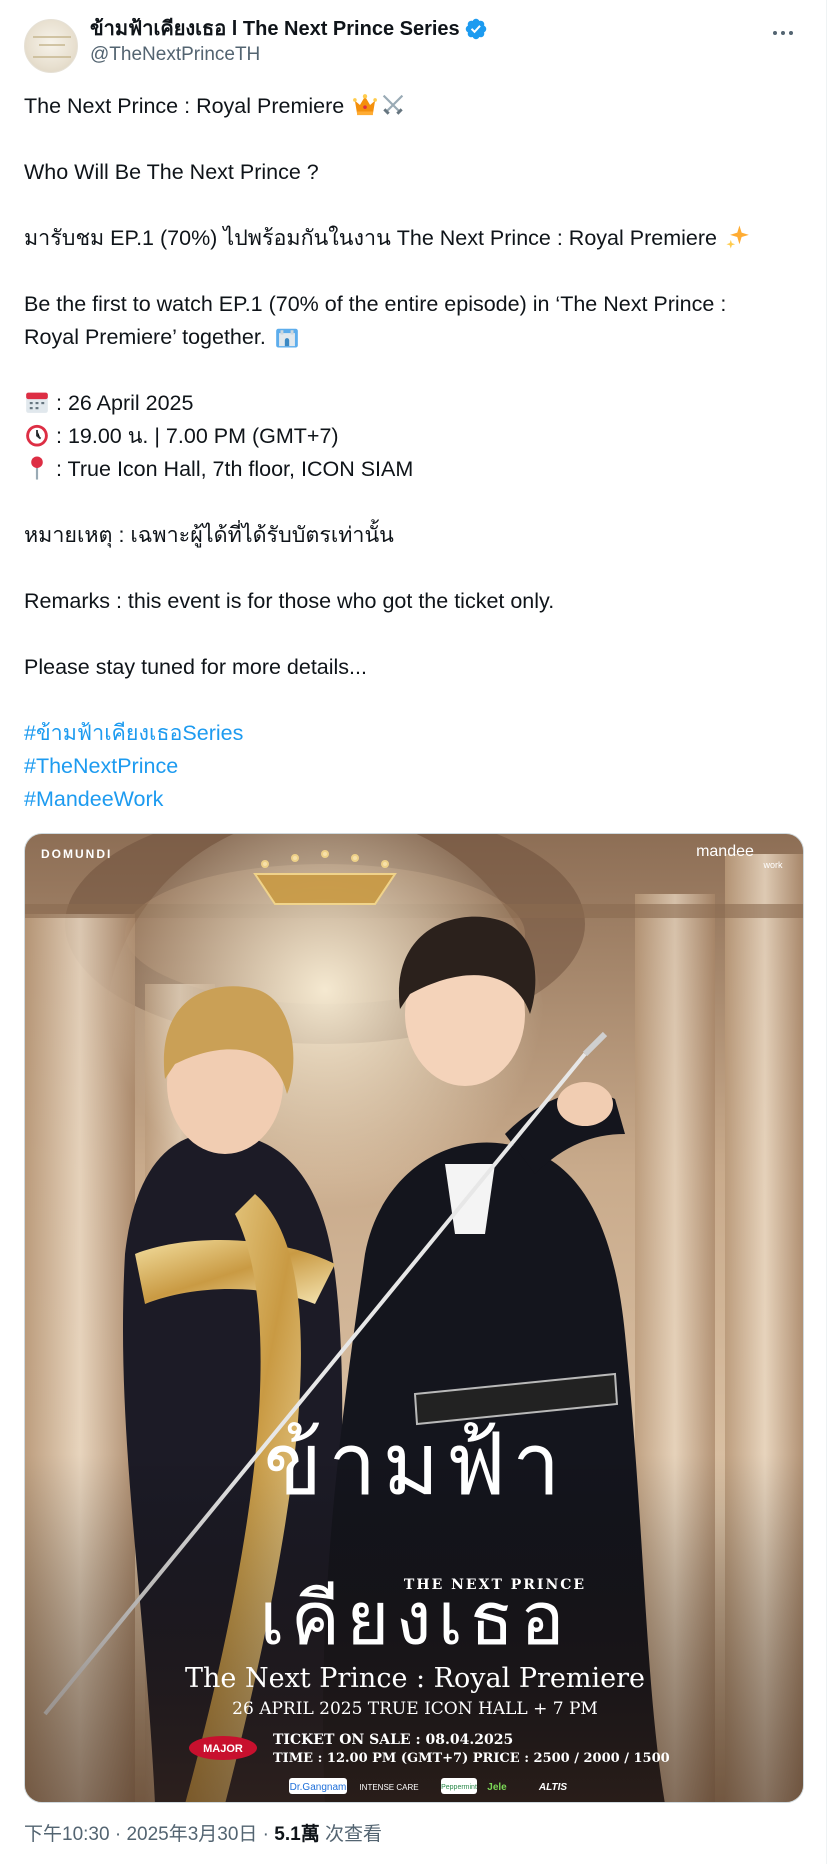  I want to click on poster-title-thai-1: ข้ามฟ้า, so click(415, 1465).